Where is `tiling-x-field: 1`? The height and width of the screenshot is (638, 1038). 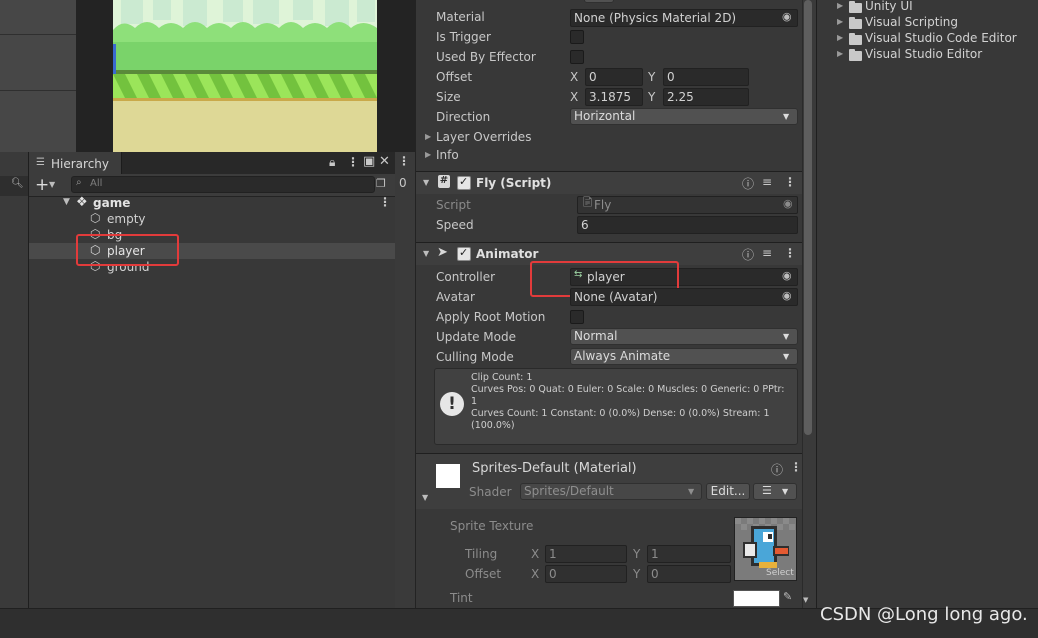
tiling-x-field: 1 is located at coordinates (586, 554).